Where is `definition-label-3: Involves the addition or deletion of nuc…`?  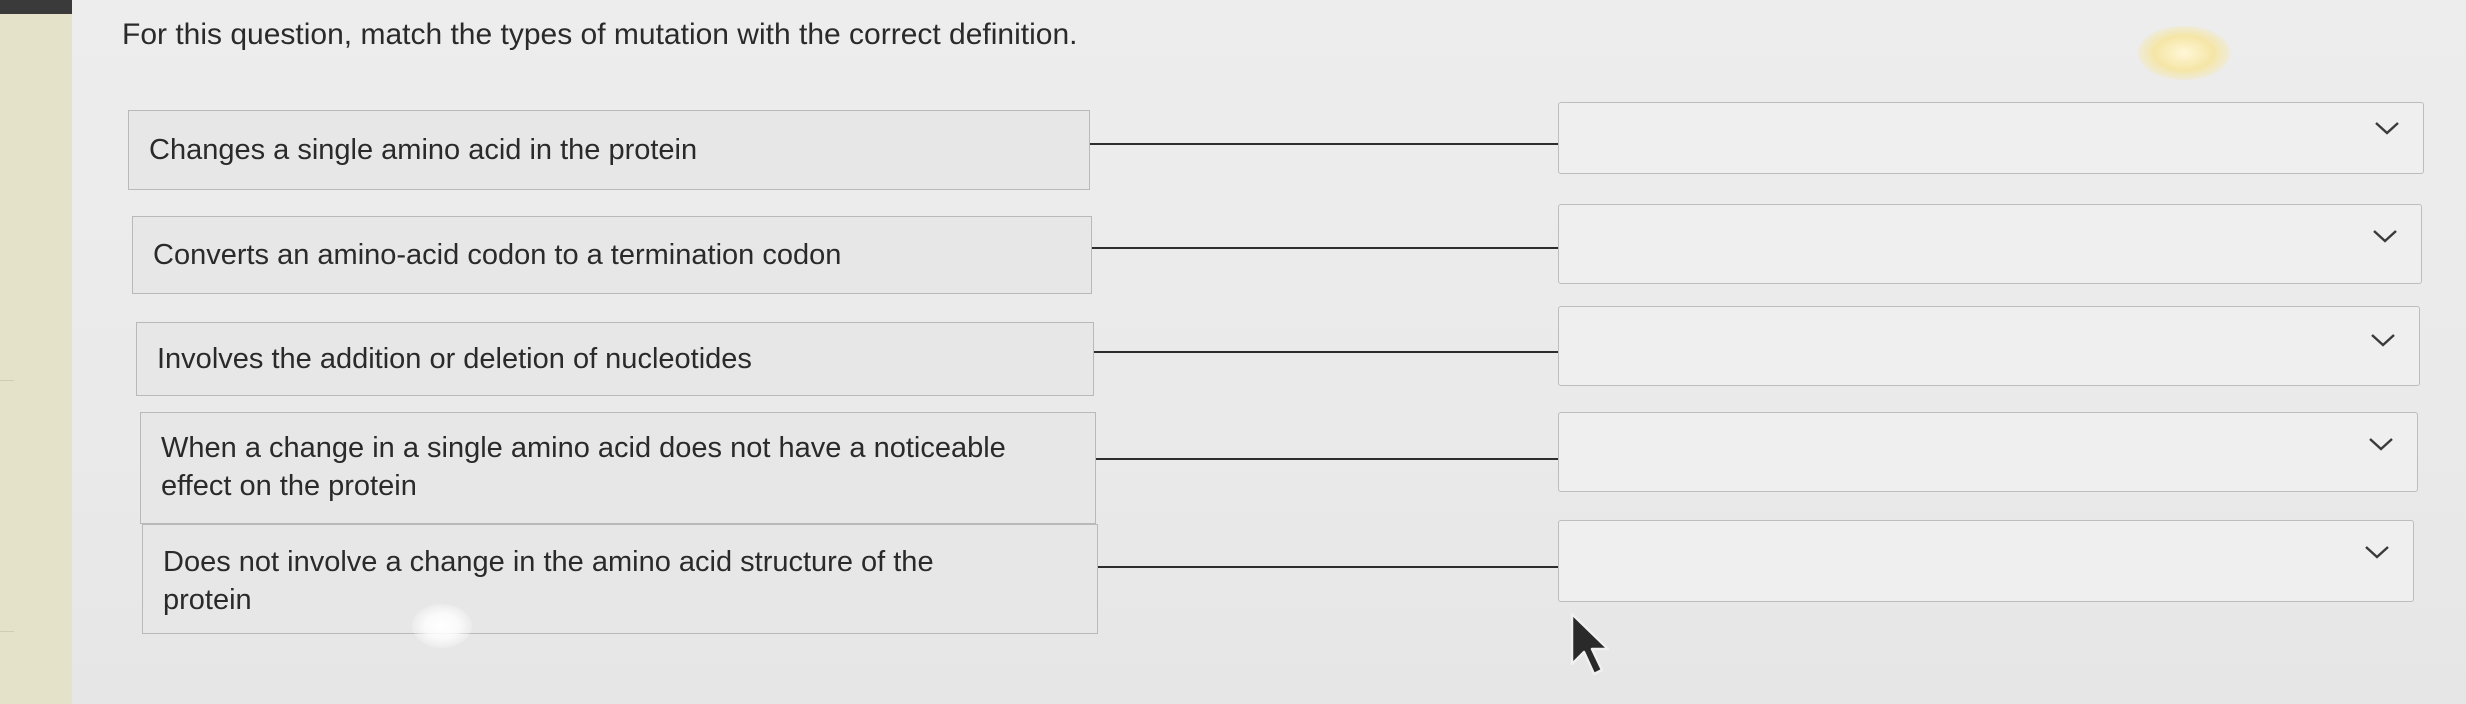 definition-label-3: Involves the addition or deletion of nuc… is located at coordinates (615, 359).